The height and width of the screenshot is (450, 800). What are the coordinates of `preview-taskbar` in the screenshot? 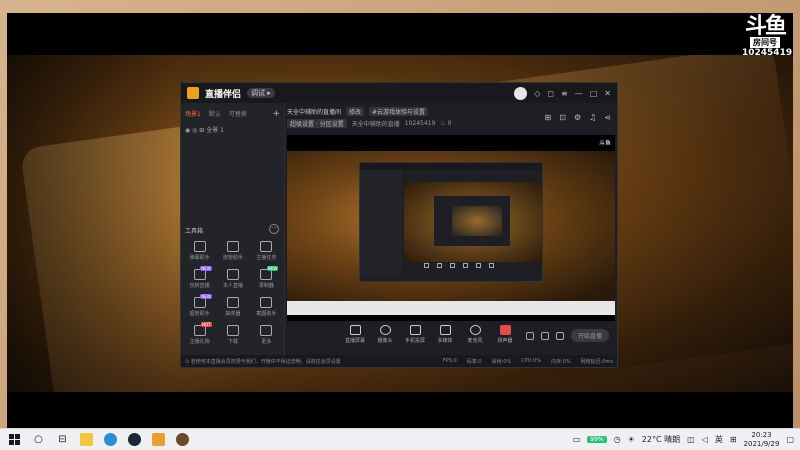 It's located at (451, 308).